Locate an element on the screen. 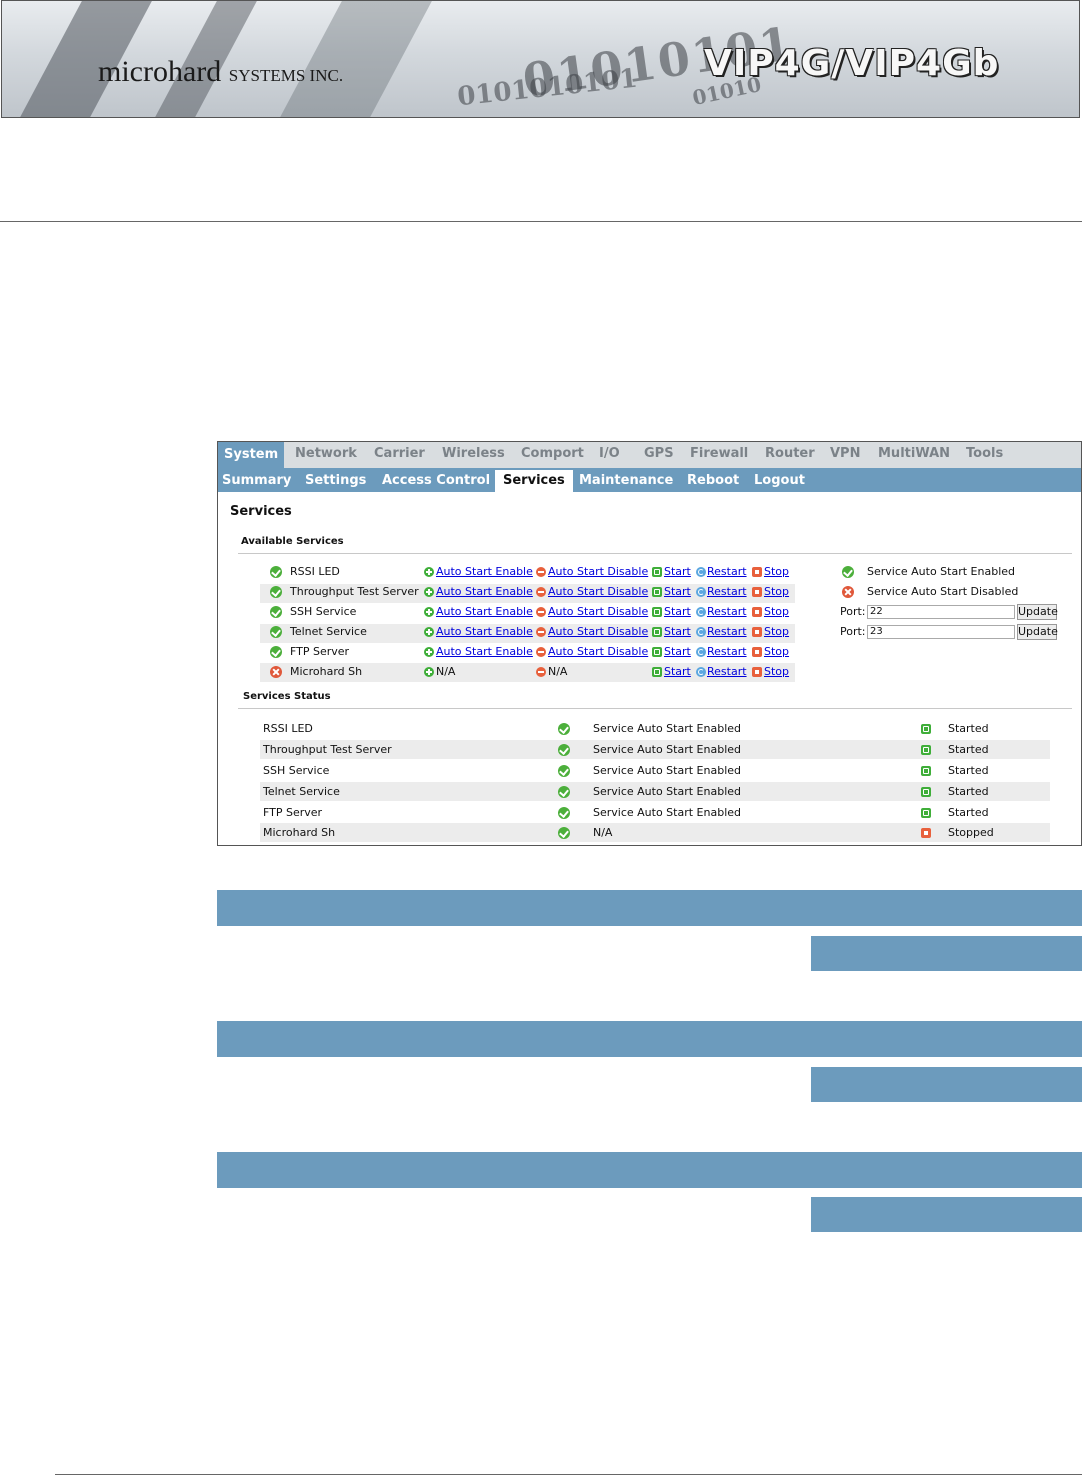 Image resolution: width=1082 pixels, height=1477 pixels. menu-tools: Tools is located at coordinates (984, 453).